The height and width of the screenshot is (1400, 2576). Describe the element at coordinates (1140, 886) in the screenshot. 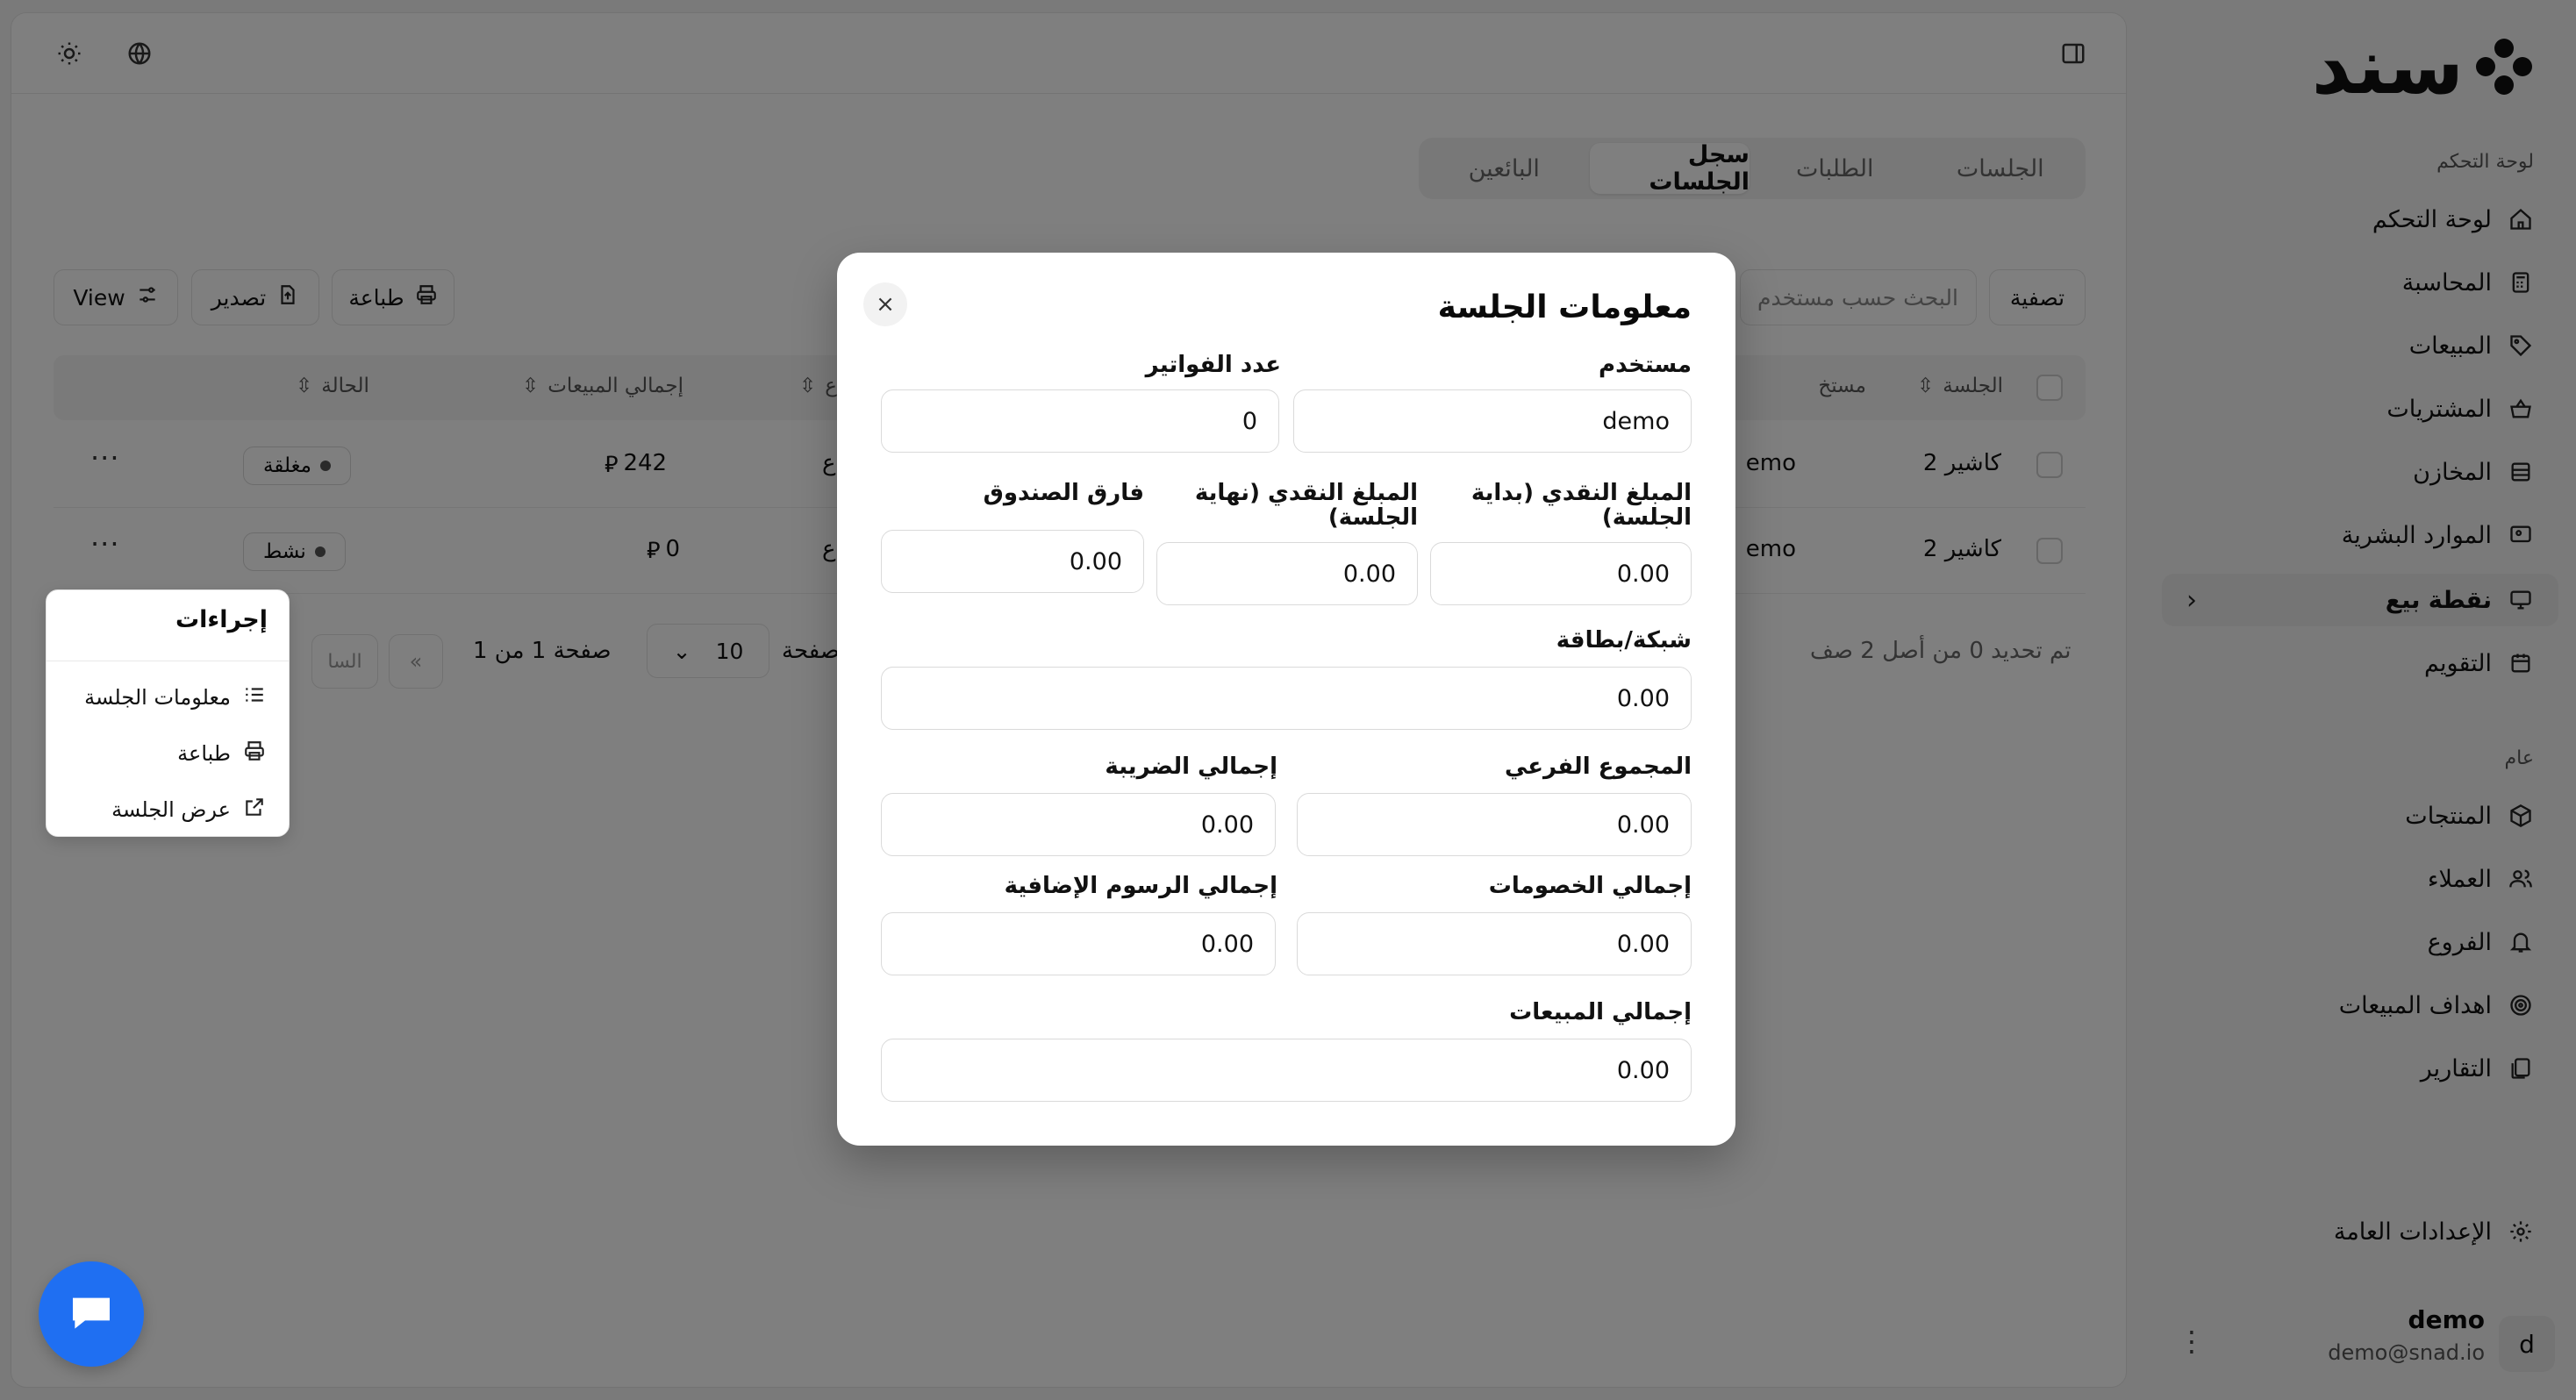

I see `fees-total-label: إجمالي الرسوم الإضافية` at that location.